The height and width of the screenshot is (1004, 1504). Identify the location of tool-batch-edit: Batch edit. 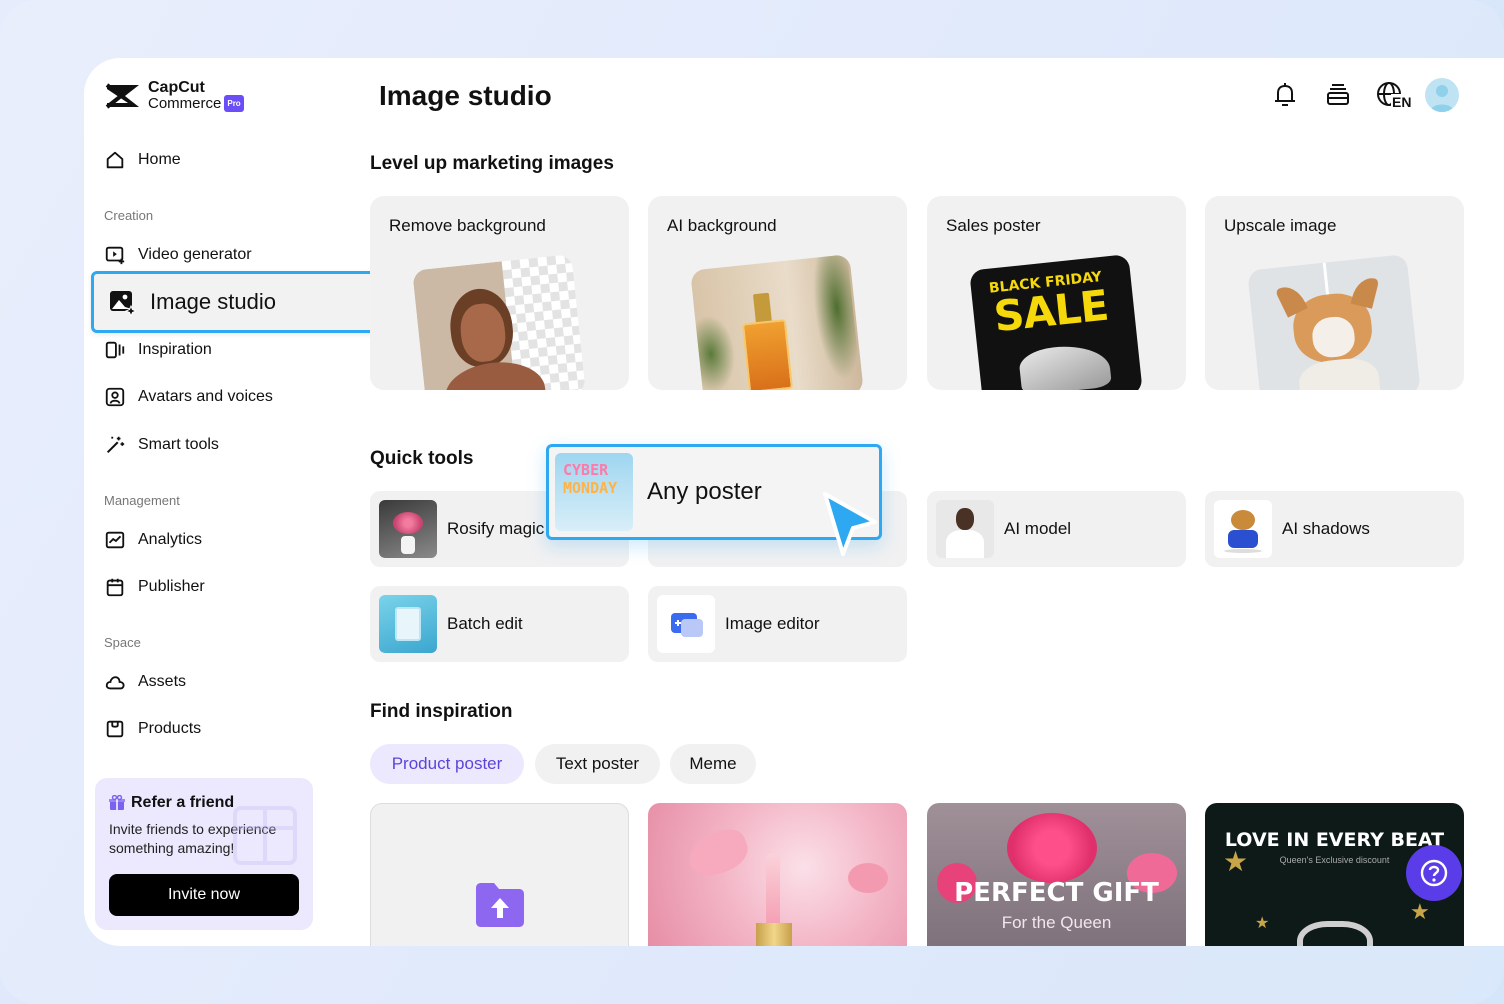
(499, 624).